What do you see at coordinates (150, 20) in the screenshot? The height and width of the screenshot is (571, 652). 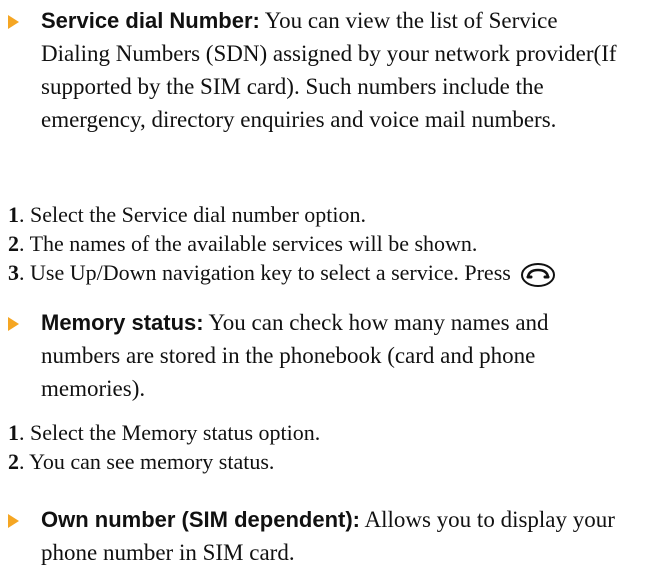 I see `section-heading: Service dial Number:` at bounding box center [150, 20].